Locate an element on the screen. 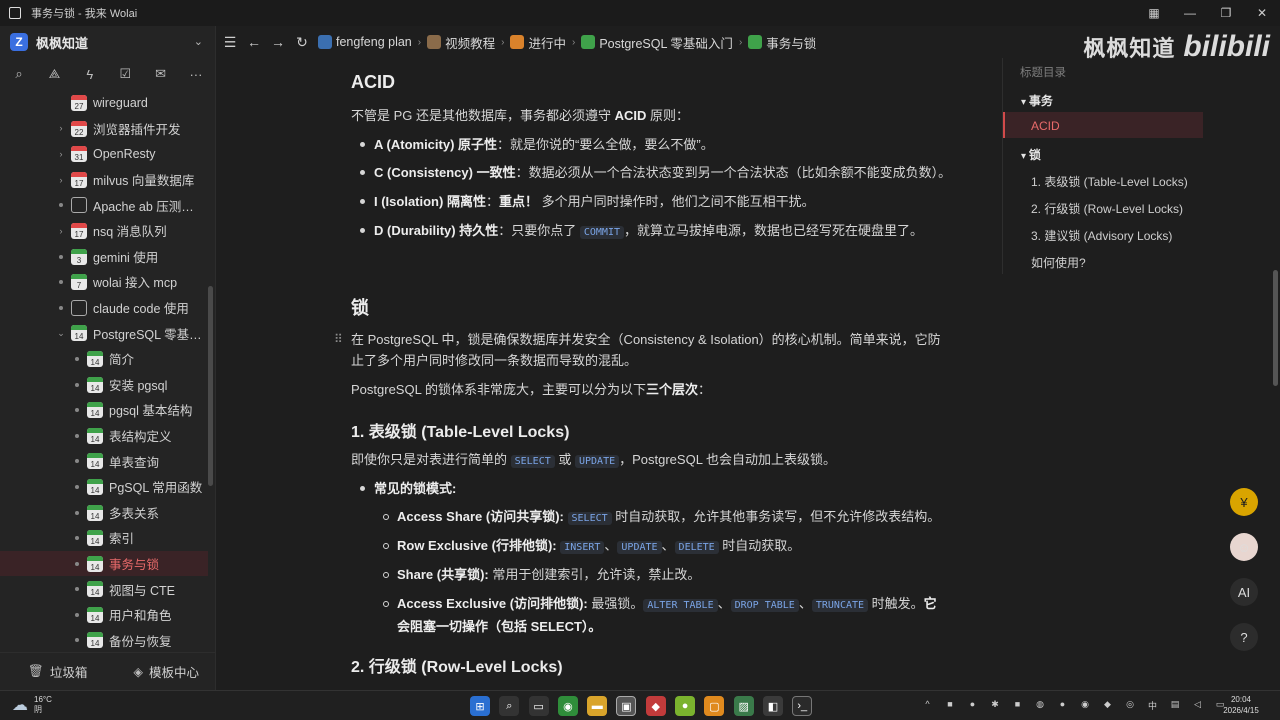  sidebar-item: 14 pgsql 基本结构 is located at coordinates (104, 410).